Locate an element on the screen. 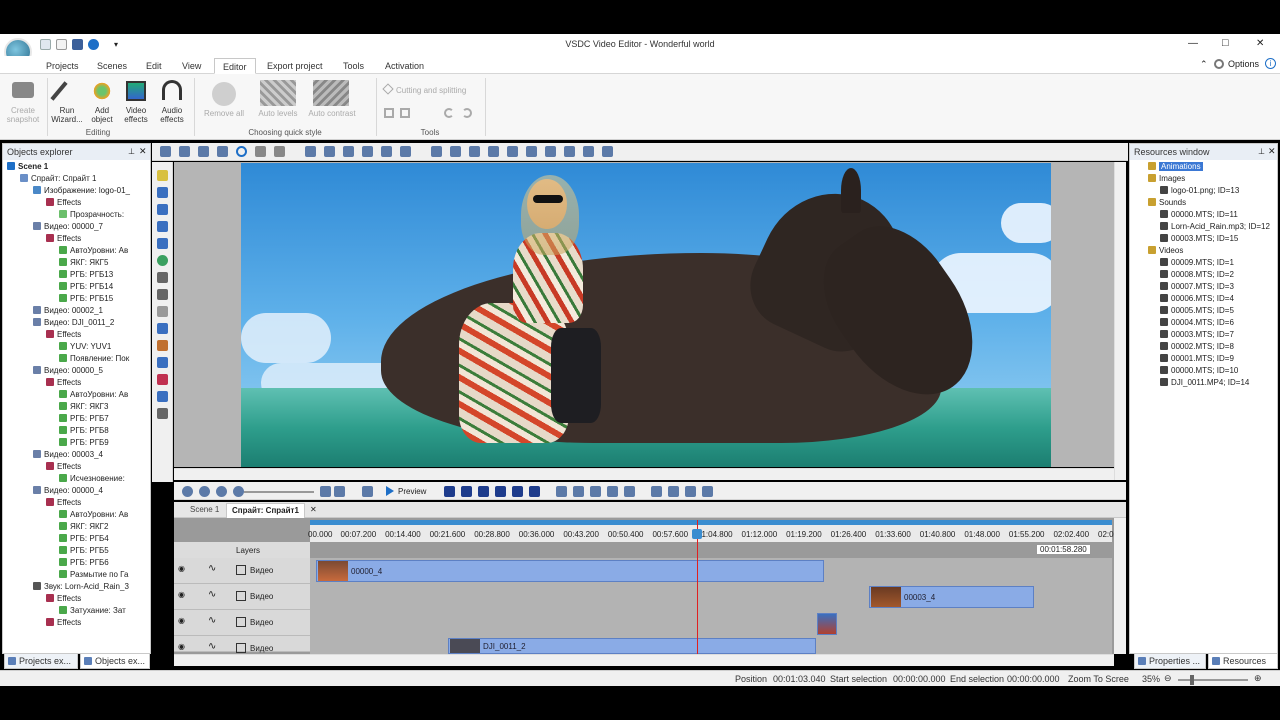  tab-edit: Edit is located at coordinates (154, 66).